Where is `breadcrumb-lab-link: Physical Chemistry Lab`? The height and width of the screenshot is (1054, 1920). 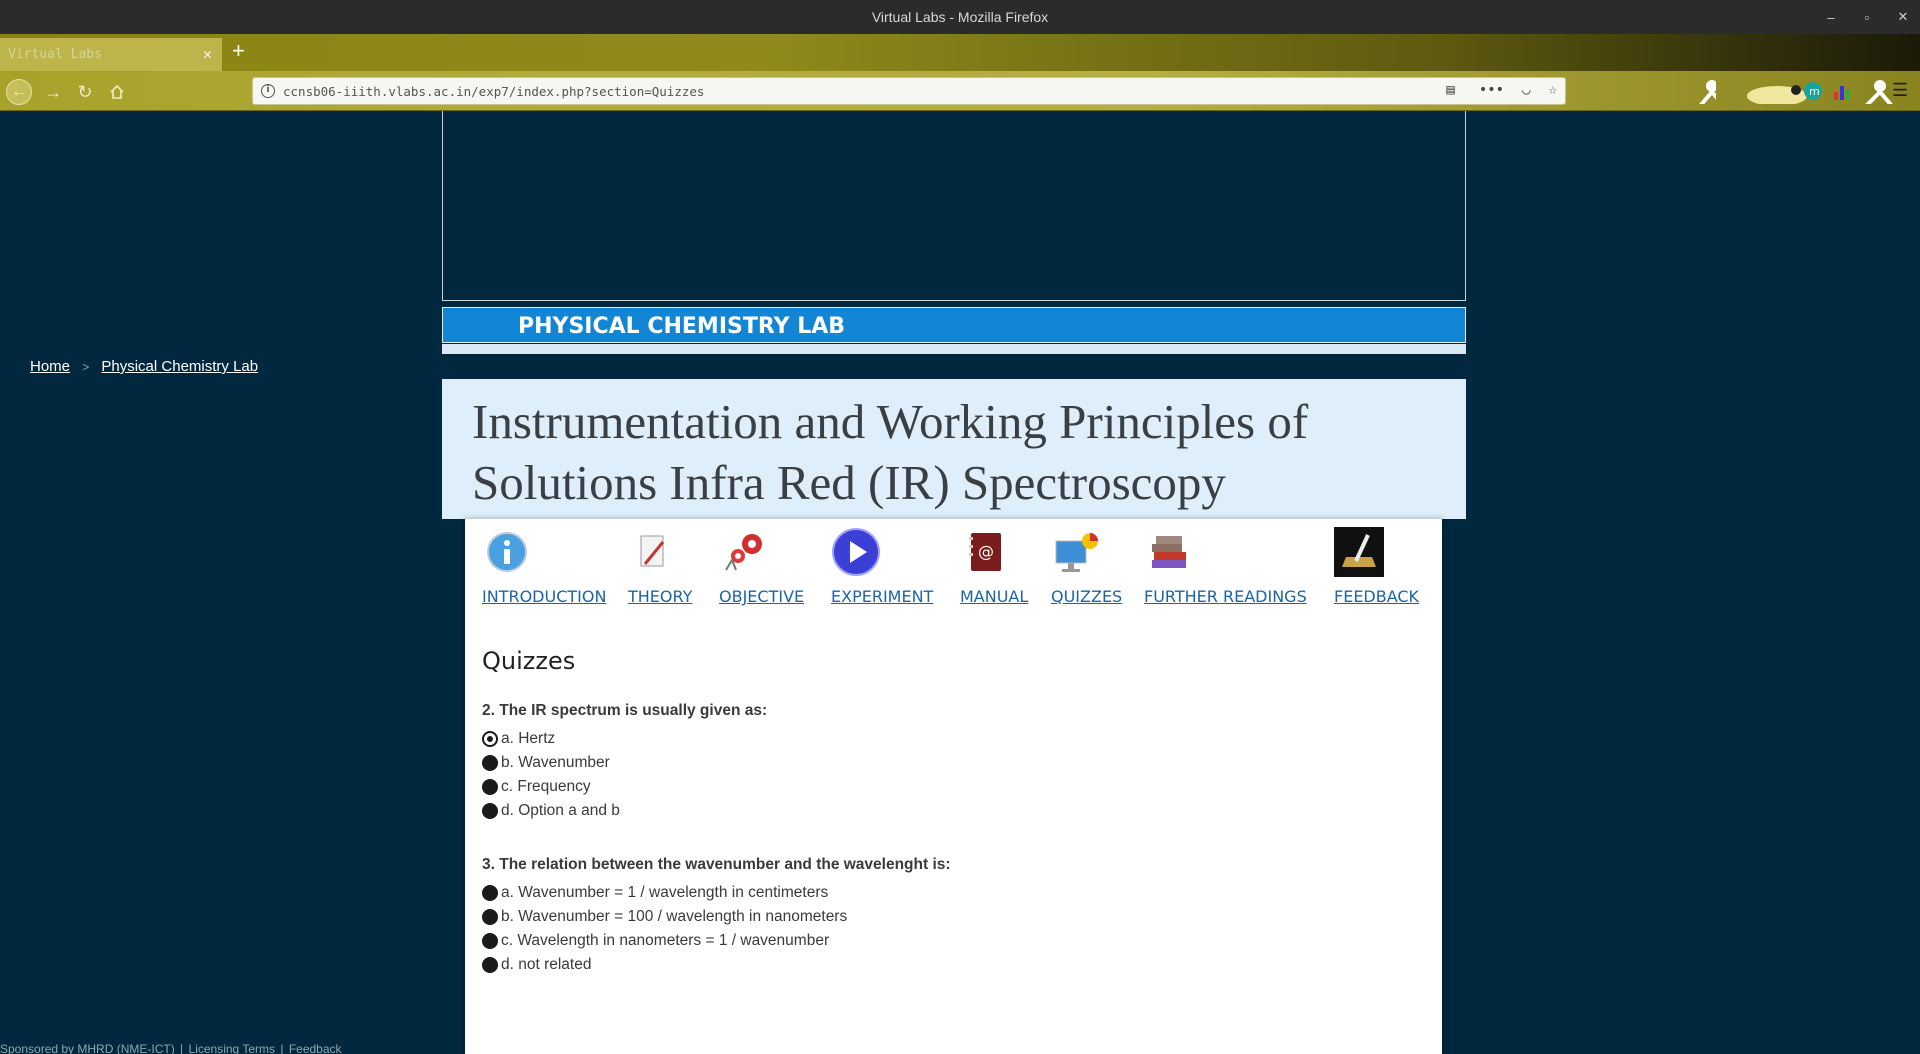 breadcrumb-lab-link: Physical Chemistry Lab is located at coordinates (179, 366).